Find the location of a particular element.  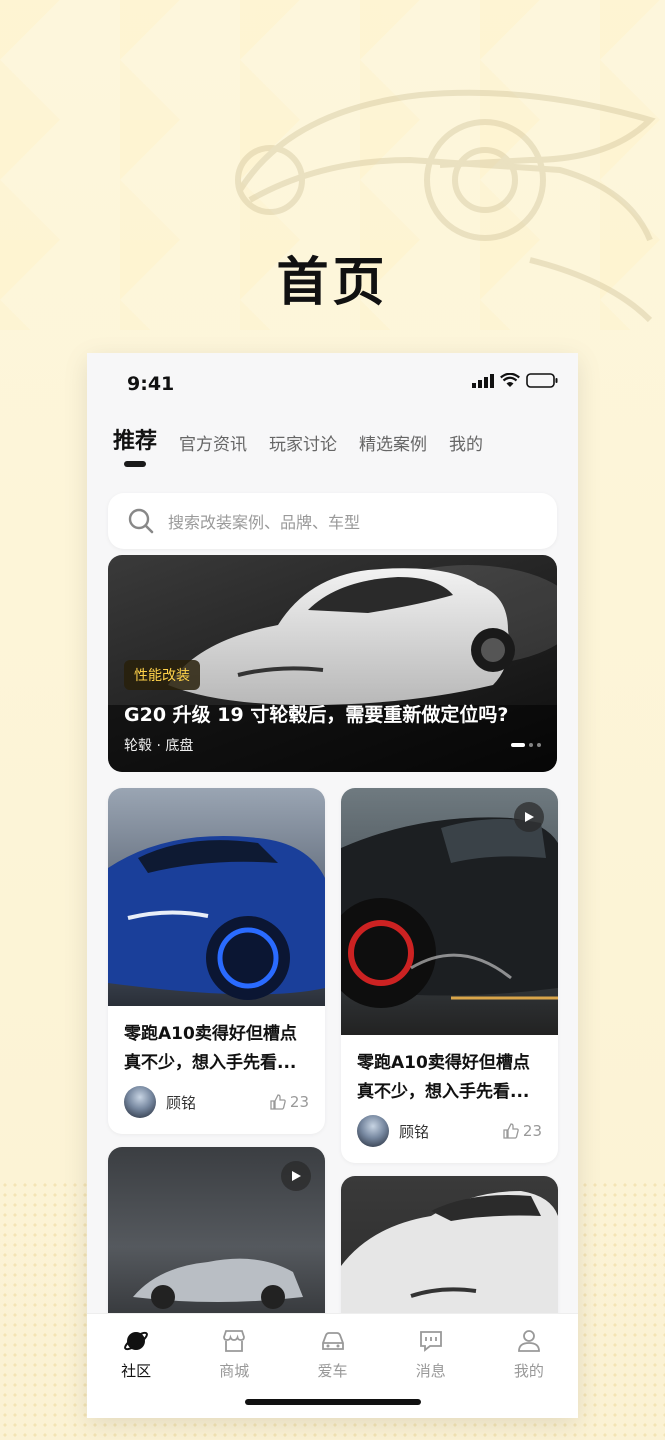

page-title: 首页 is located at coordinates (332, 283).